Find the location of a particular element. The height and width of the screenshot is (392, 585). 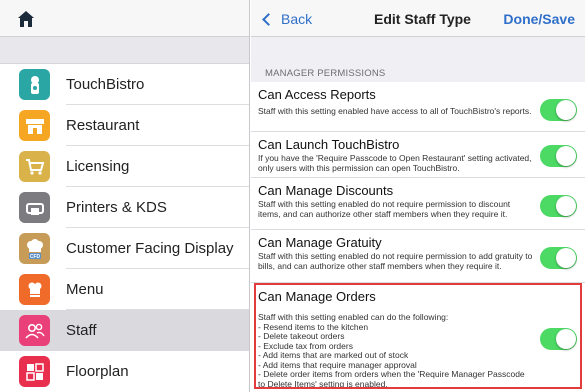

back-button: Back is located at coordinates (287, 19).